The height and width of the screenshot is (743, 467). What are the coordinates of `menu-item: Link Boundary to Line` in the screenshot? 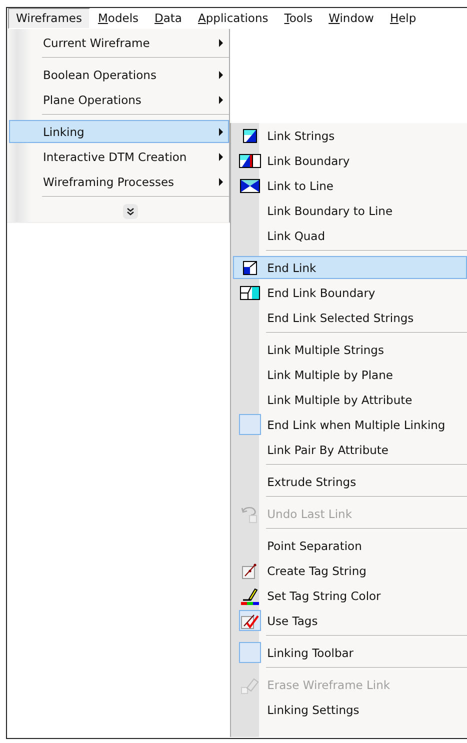 It's located at (350, 210).